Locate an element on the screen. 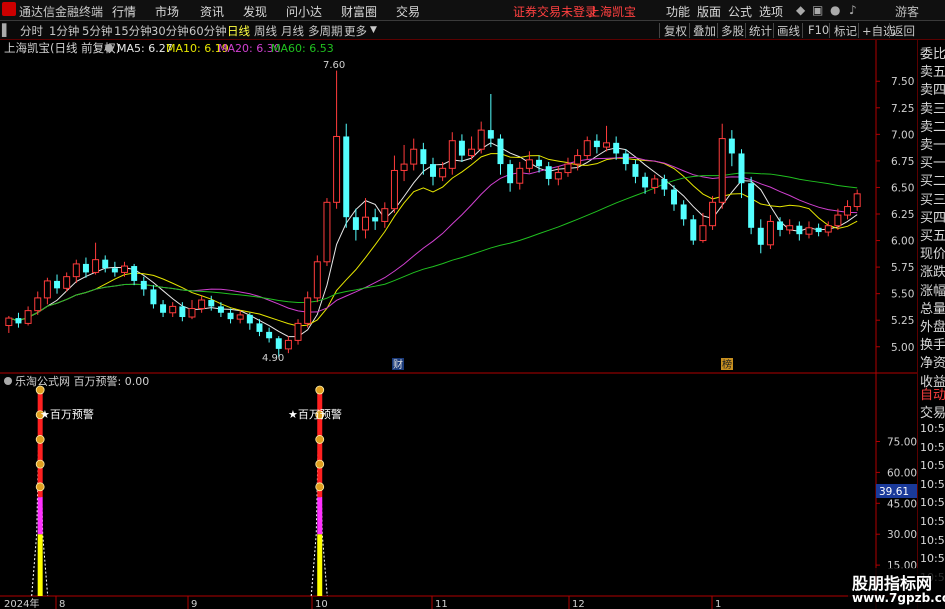  month-label: 12 is located at coordinates (578, 604).